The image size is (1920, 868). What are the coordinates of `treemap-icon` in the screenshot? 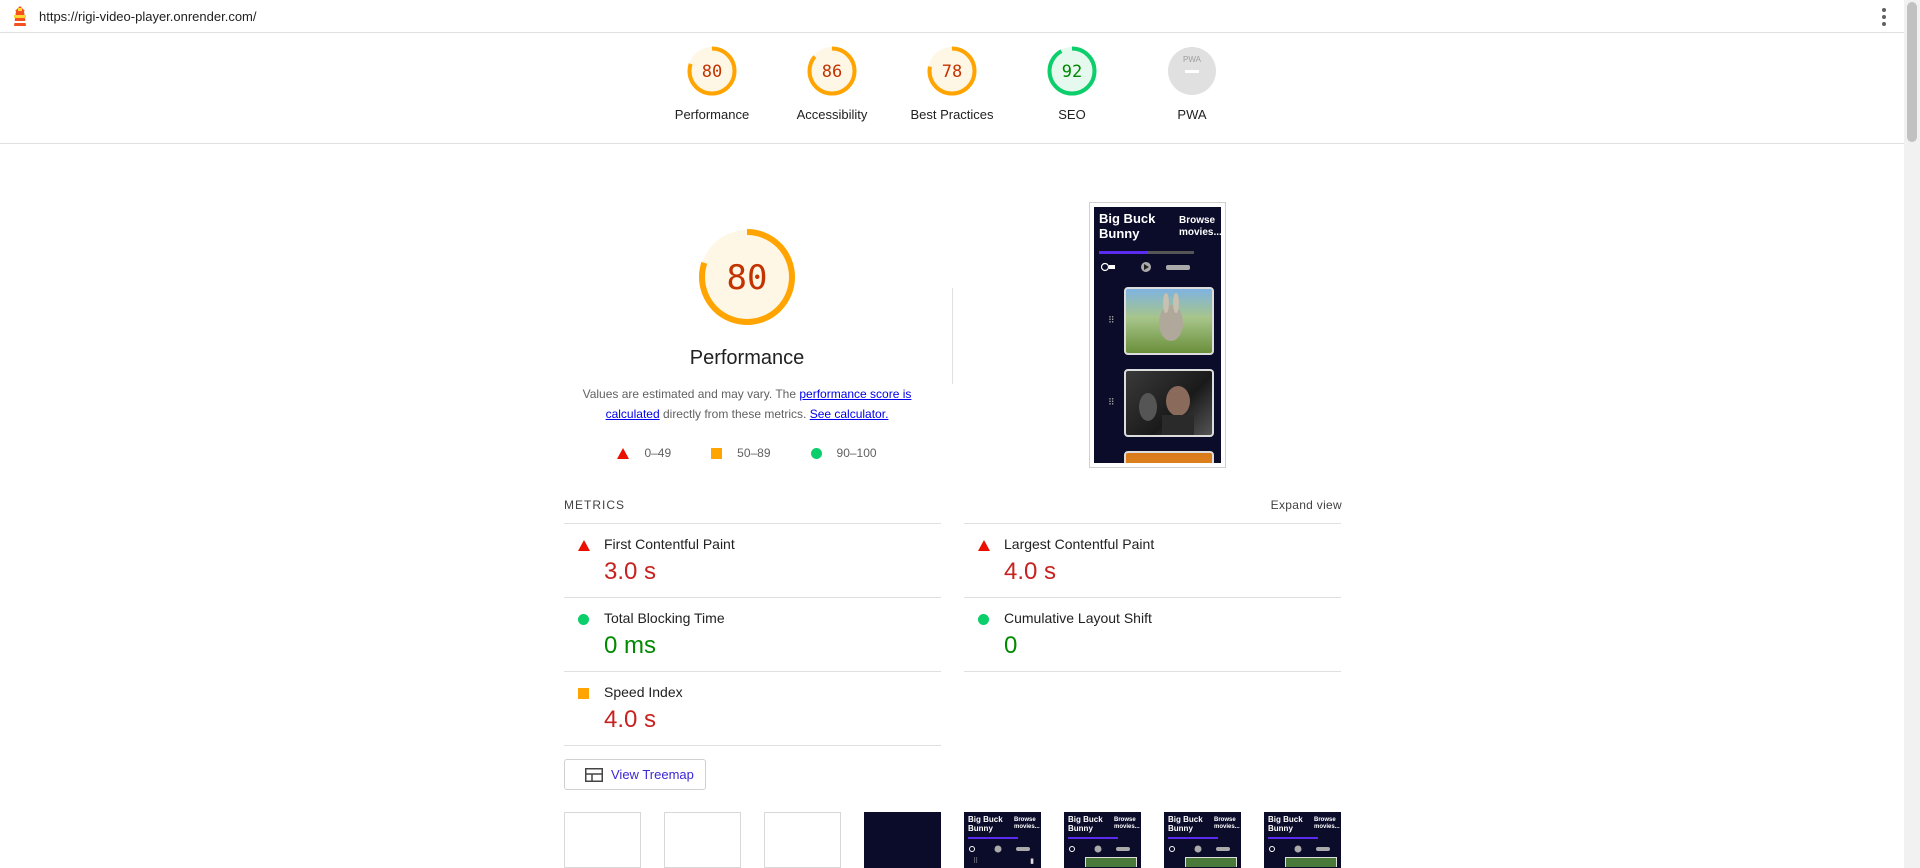 It's located at (594, 774).